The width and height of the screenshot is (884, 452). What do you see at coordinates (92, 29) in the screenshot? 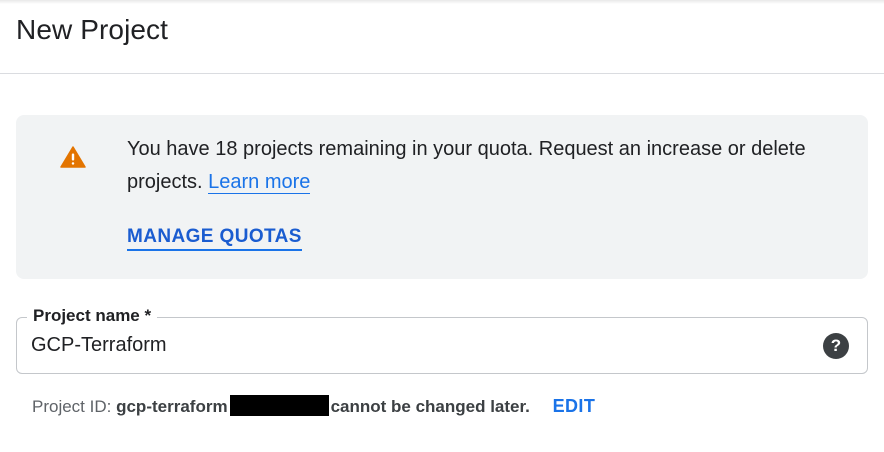
I see `page-title: New Project` at bounding box center [92, 29].